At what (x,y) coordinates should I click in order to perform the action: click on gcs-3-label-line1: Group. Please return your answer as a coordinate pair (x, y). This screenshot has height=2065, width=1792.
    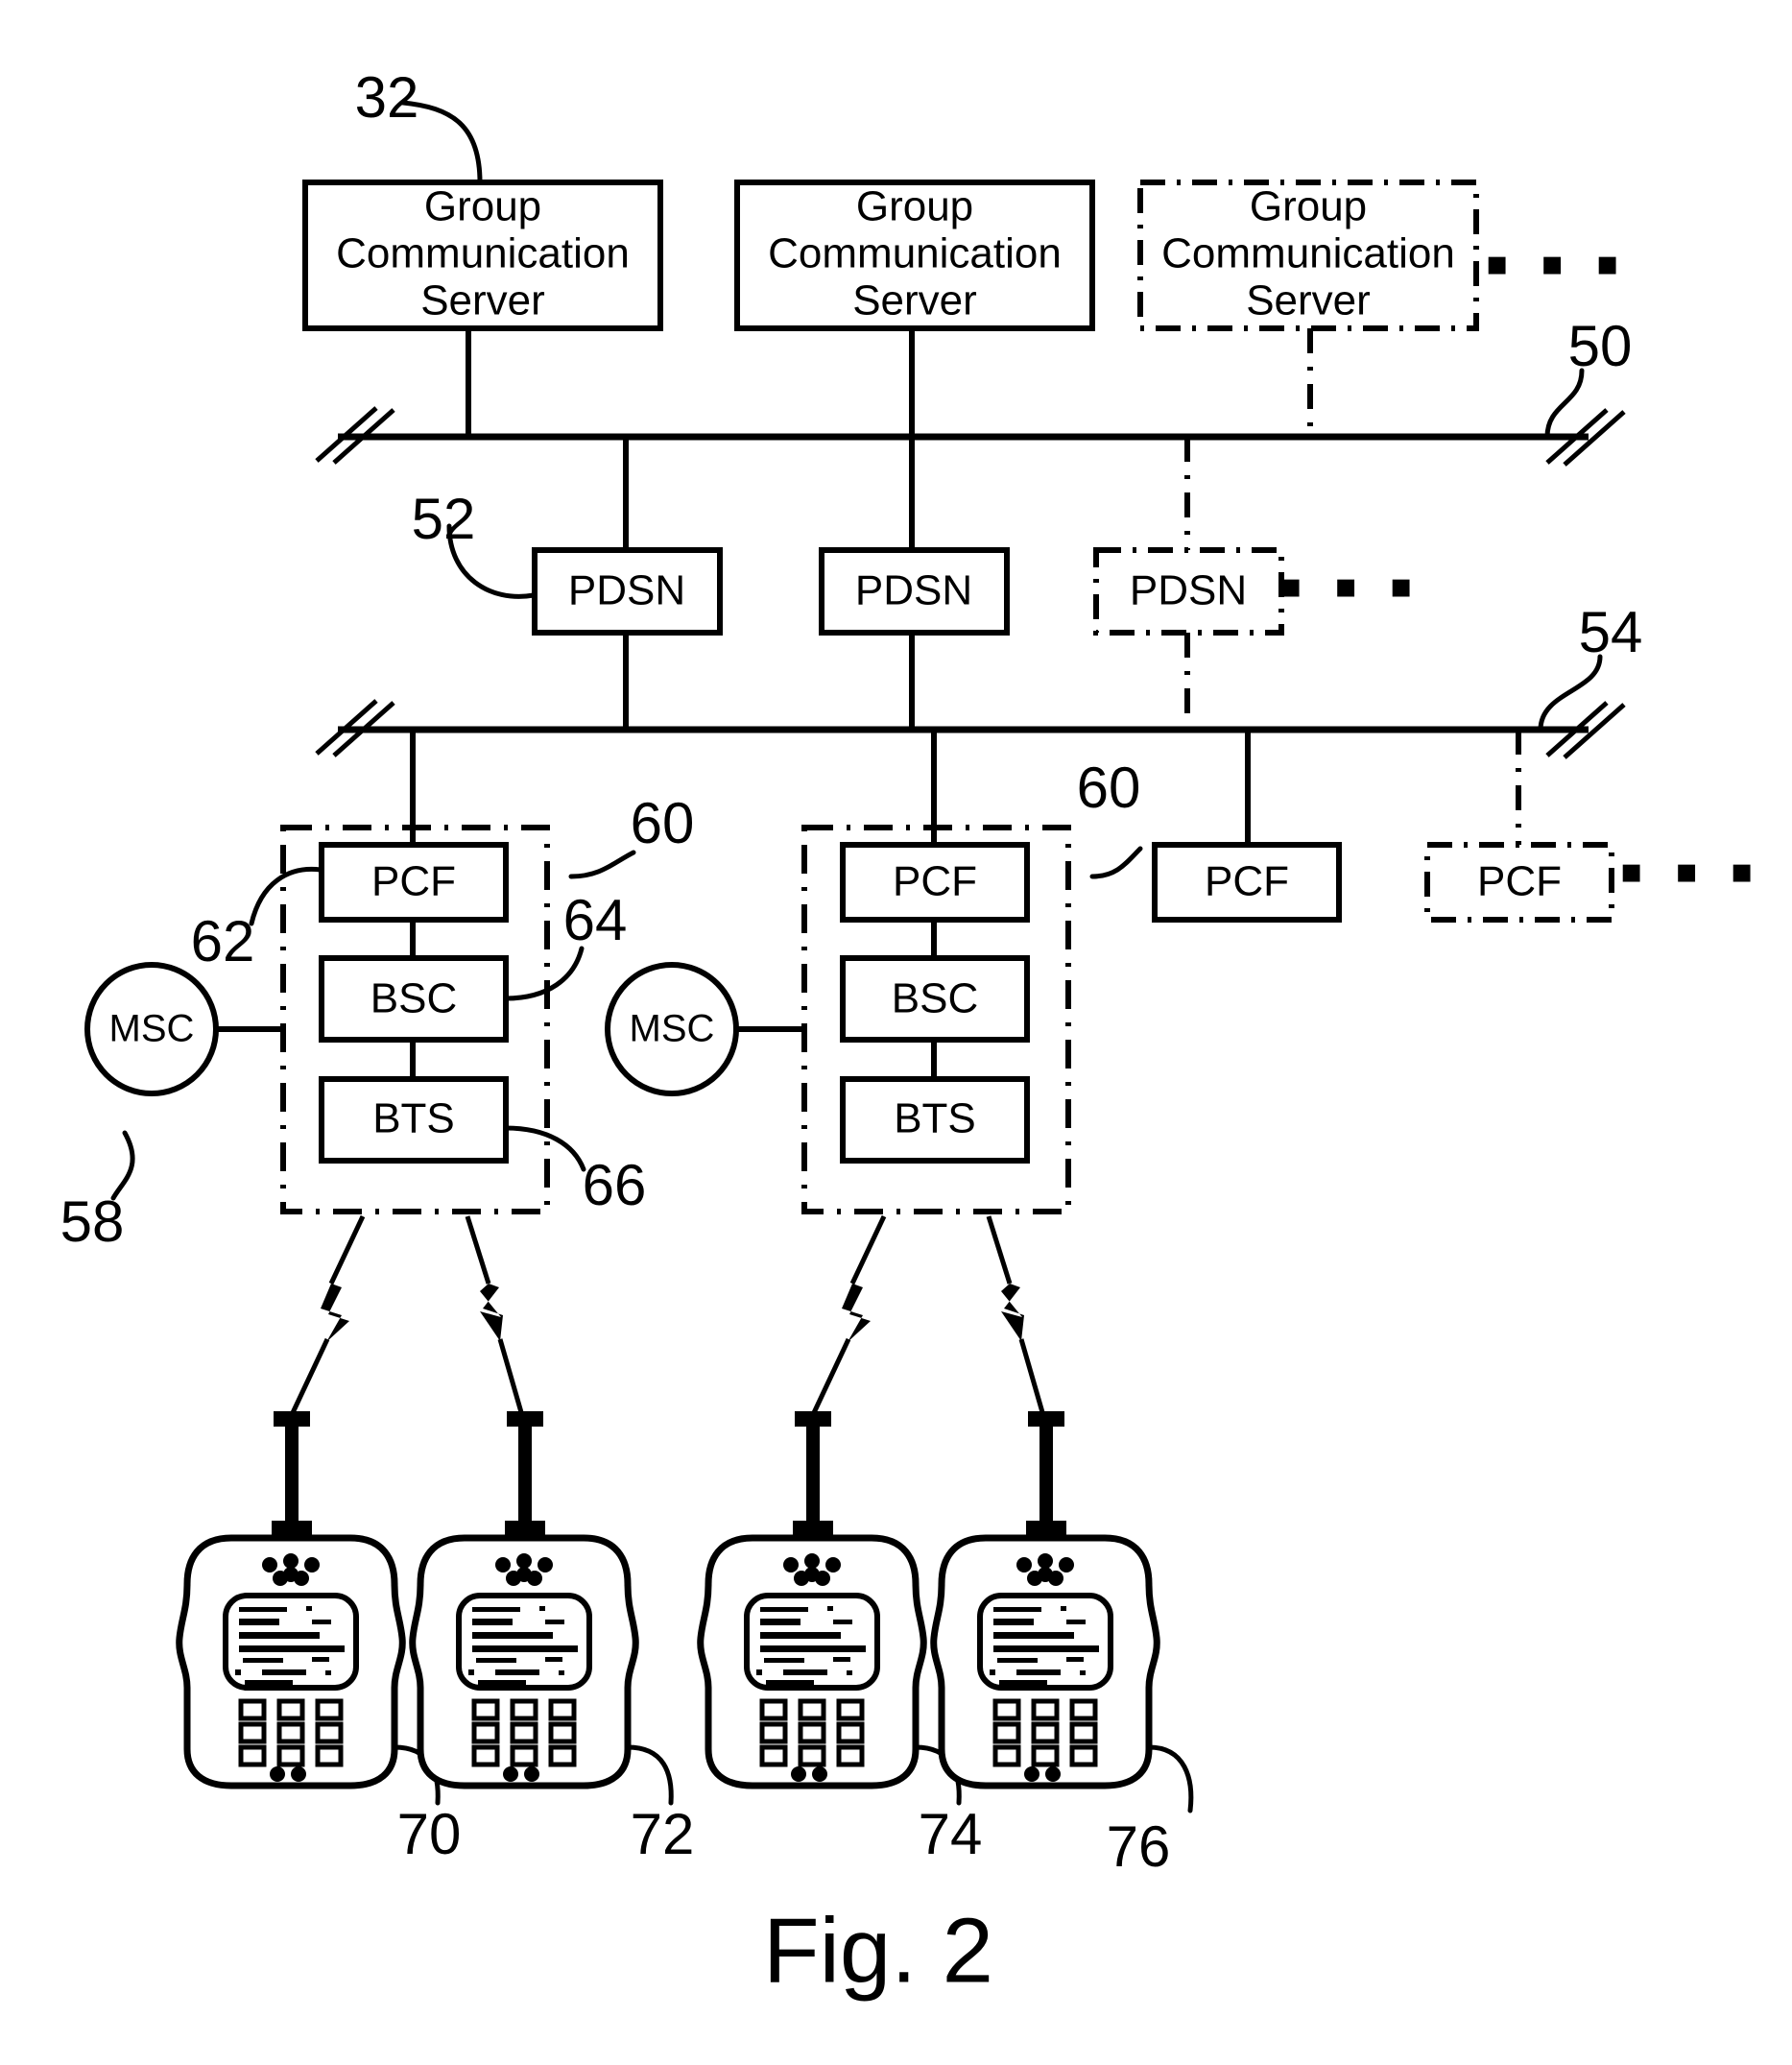
    Looking at the image, I should click on (1308, 206).